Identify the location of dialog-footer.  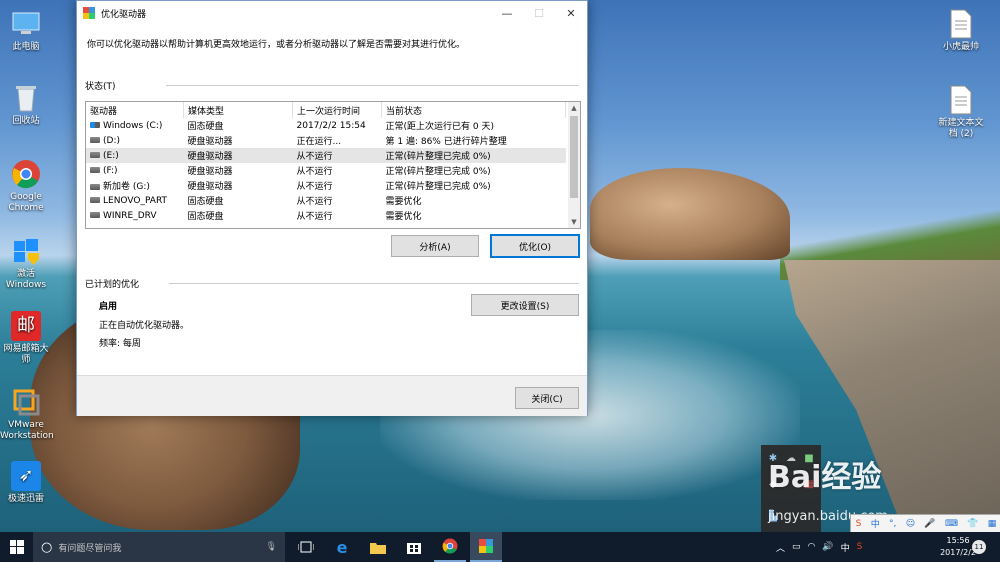
(332, 395).